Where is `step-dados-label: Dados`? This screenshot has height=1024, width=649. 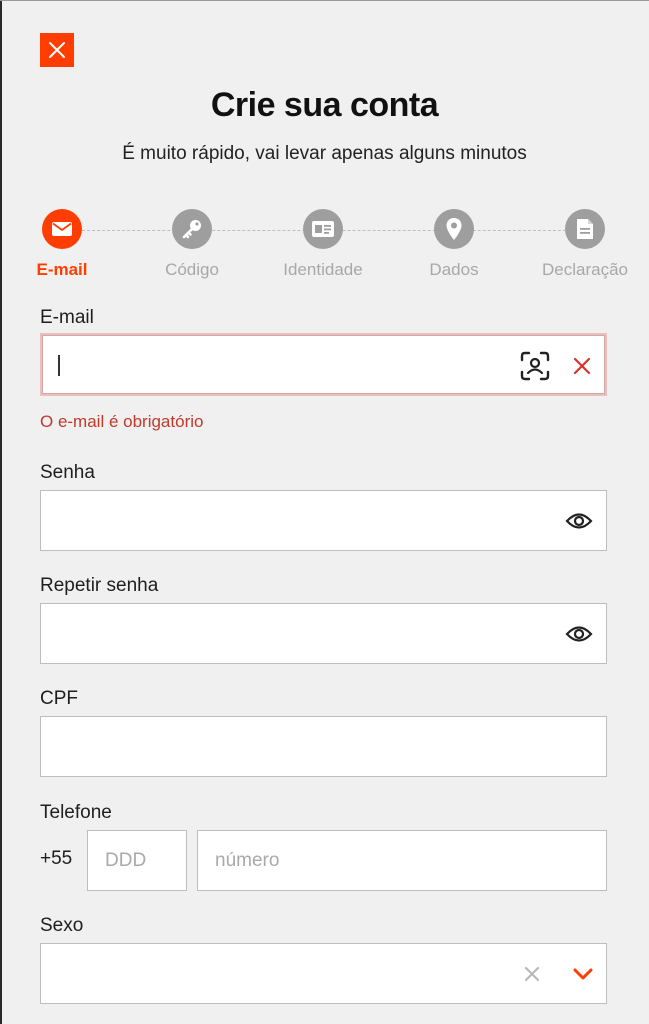 step-dados-label: Dados is located at coordinates (454, 269).